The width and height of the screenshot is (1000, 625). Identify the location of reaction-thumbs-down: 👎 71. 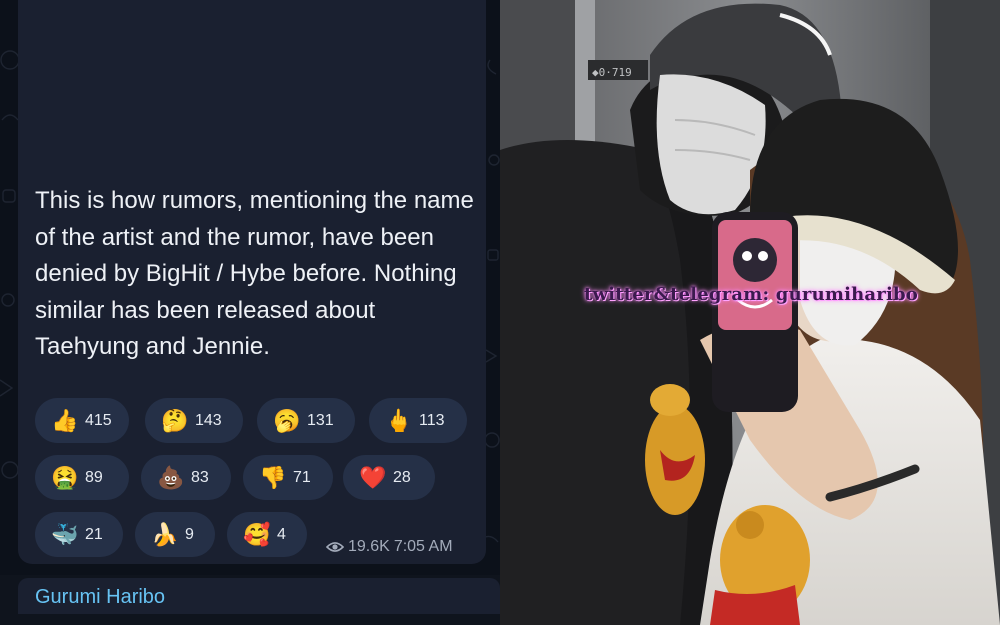
(288, 477).